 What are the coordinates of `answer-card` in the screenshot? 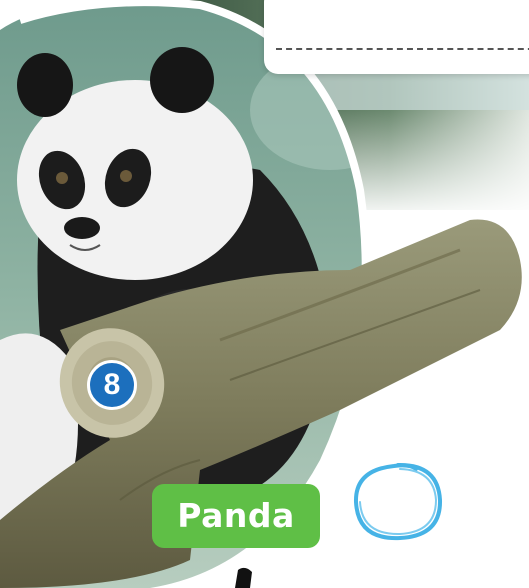 It's located at (396, 37).